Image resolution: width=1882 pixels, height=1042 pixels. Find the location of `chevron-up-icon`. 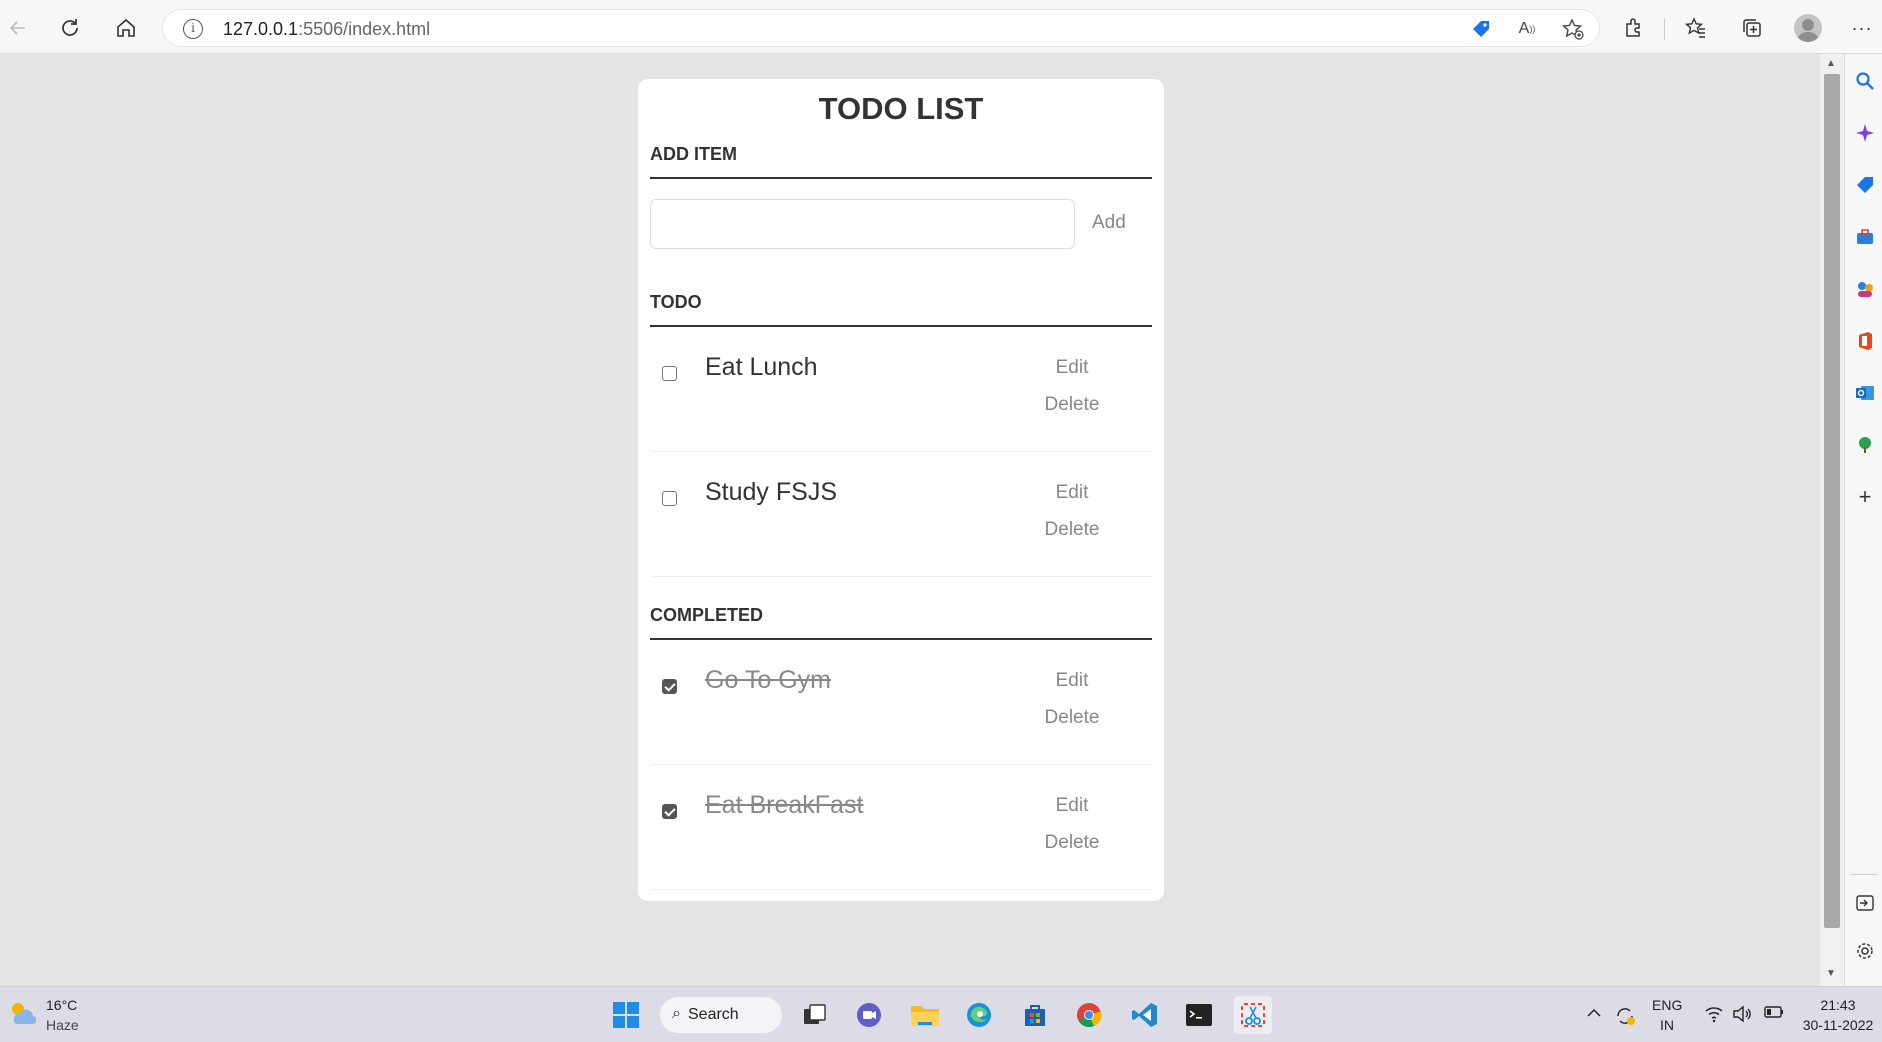

chevron-up-icon is located at coordinates (1594, 1015).